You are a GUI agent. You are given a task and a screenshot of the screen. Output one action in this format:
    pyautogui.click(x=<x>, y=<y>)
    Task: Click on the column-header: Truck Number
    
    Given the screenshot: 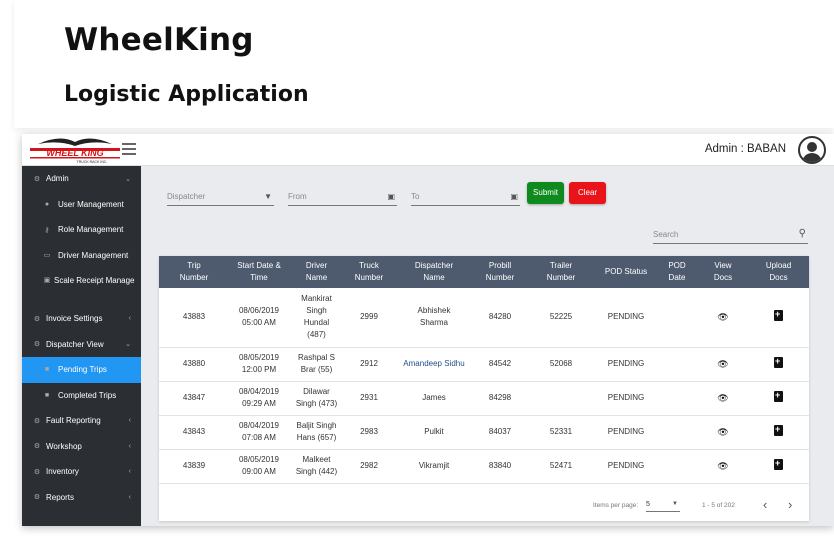 What is the action you would take?
    pyautogui.click(x=369, y=272)
    